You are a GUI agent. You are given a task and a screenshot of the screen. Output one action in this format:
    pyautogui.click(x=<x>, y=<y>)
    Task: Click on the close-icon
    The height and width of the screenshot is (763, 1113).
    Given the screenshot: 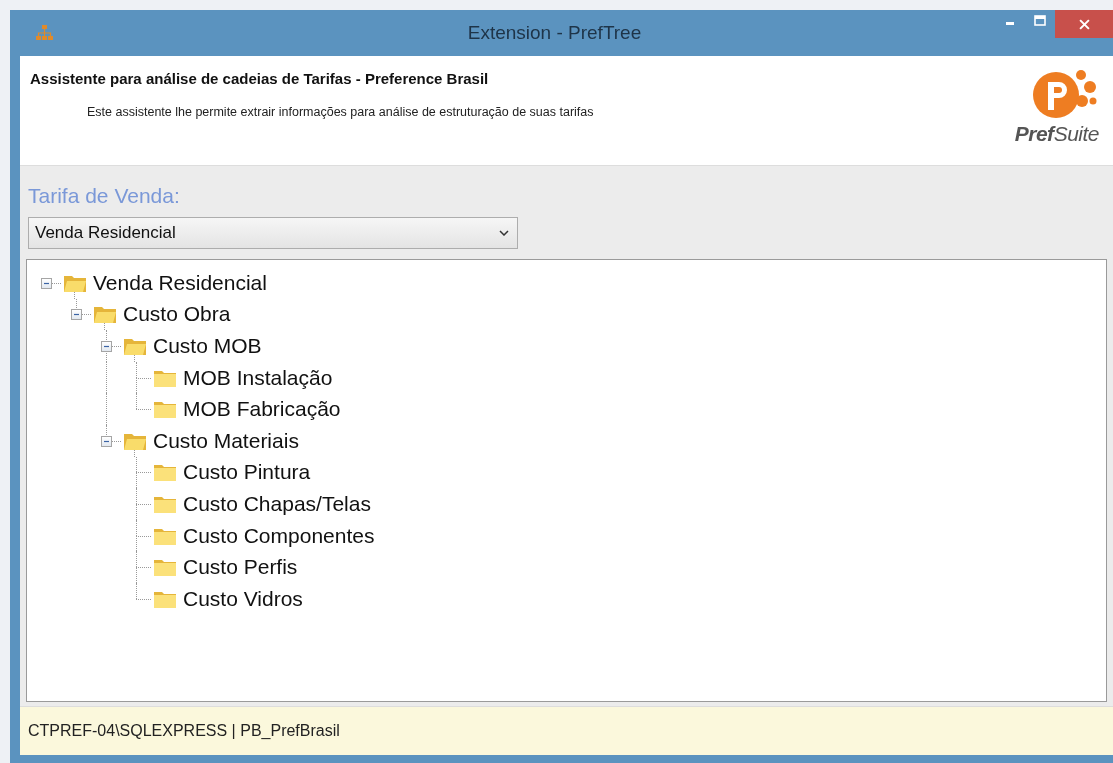 What is the action you would take?
    pyautogui.click(x=1084, y=24)
    